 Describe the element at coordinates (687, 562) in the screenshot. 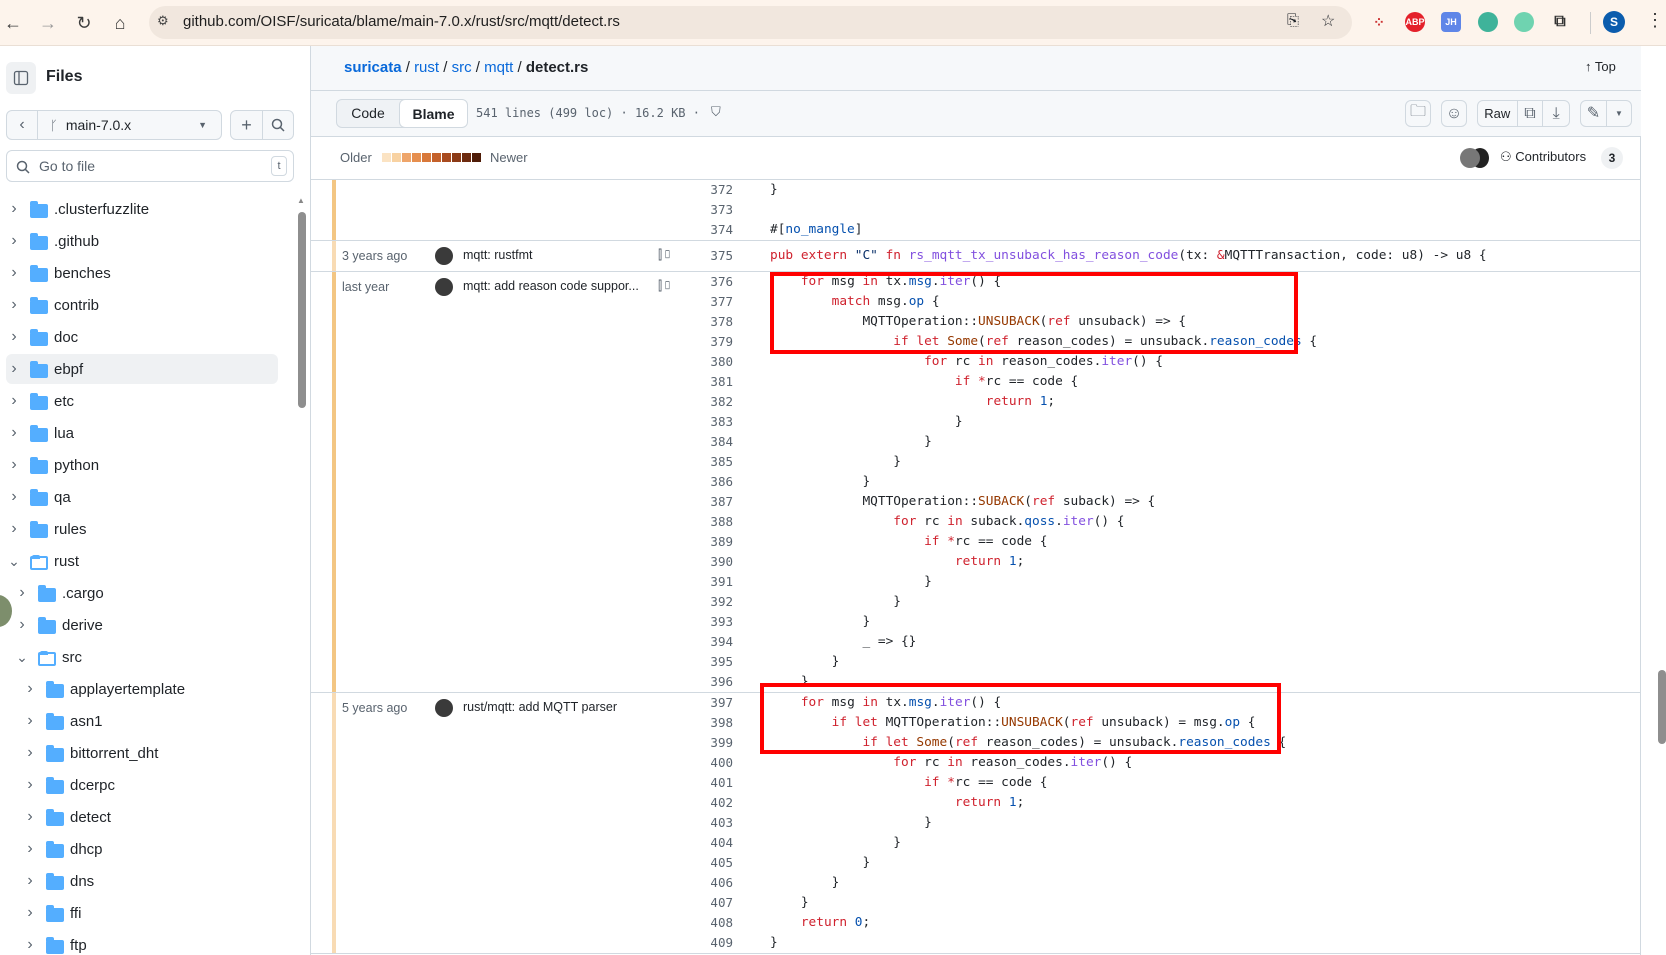

I see `line-number: 390` at that location.